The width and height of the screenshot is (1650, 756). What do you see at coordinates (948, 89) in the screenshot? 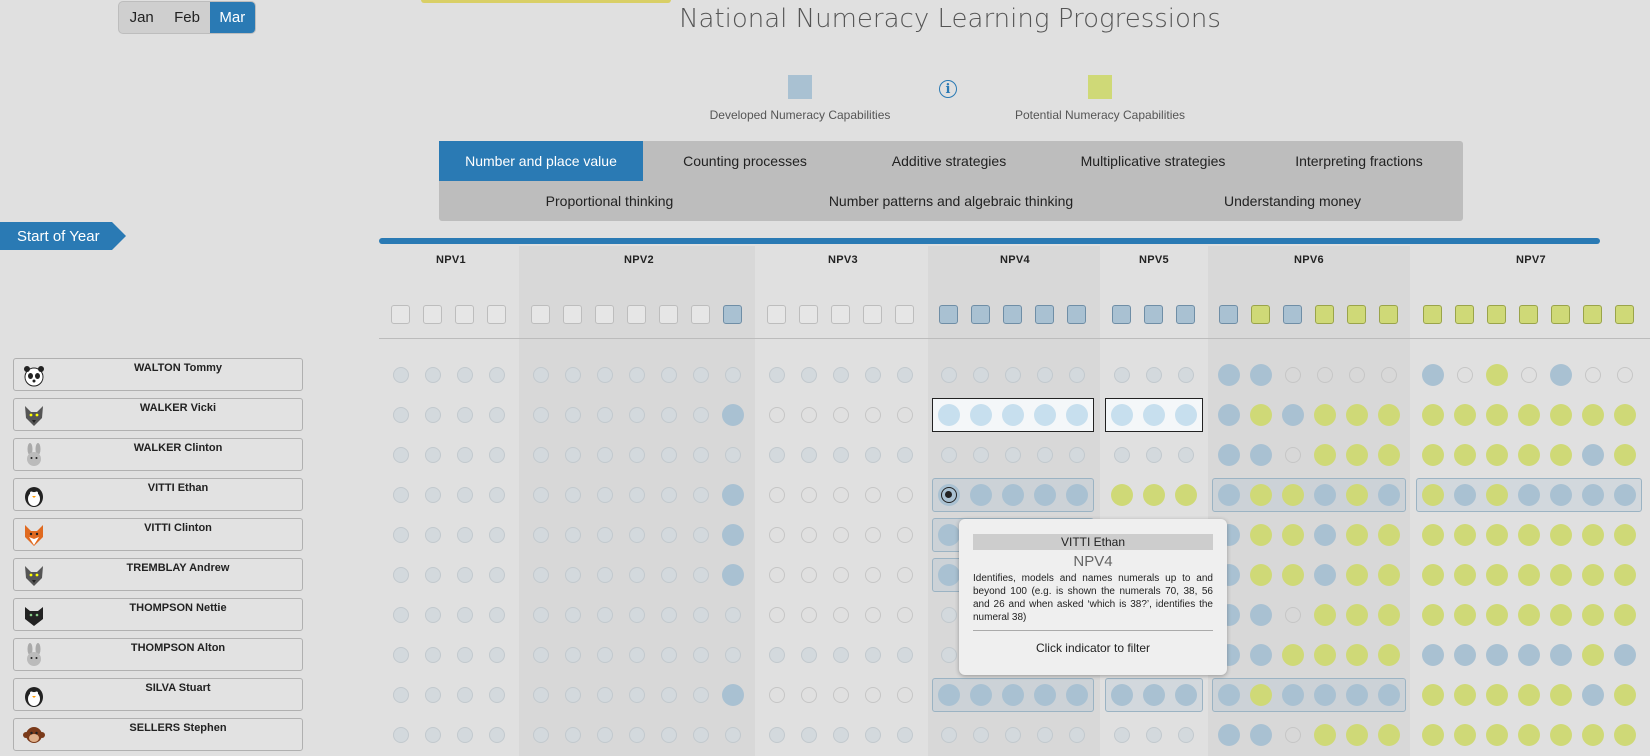
I see `info-icon: i` at bounding box center [948, 89].